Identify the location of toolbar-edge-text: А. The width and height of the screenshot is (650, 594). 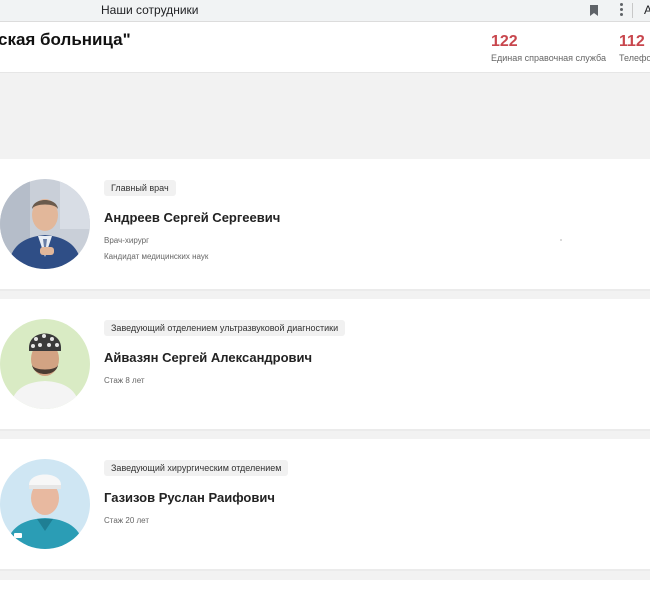
(647, 10).